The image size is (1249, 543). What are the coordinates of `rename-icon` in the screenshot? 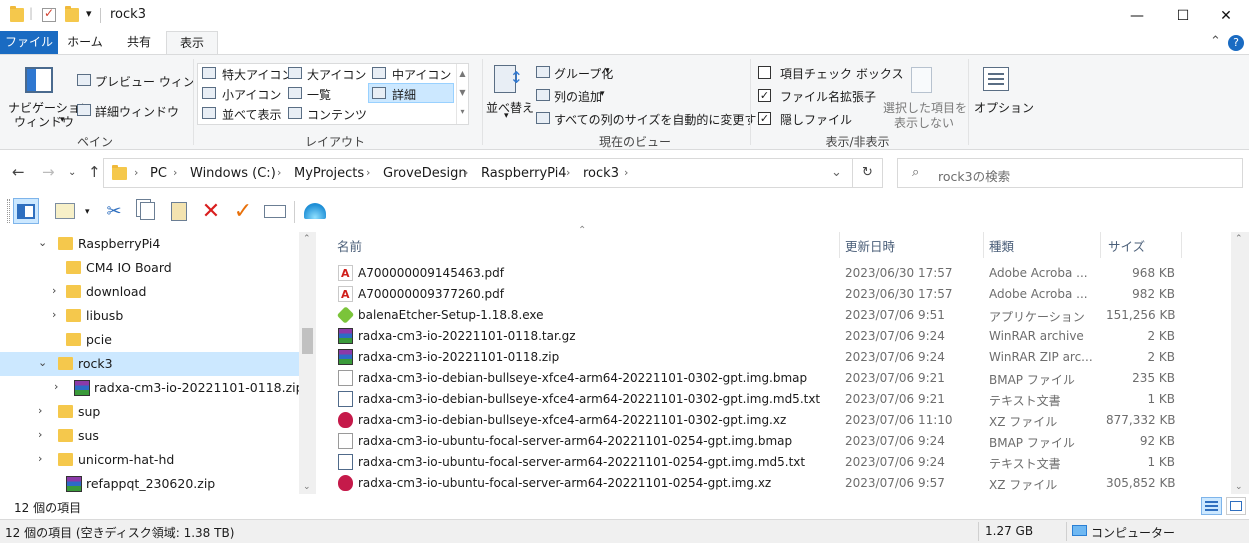 It's located at (275, 211).